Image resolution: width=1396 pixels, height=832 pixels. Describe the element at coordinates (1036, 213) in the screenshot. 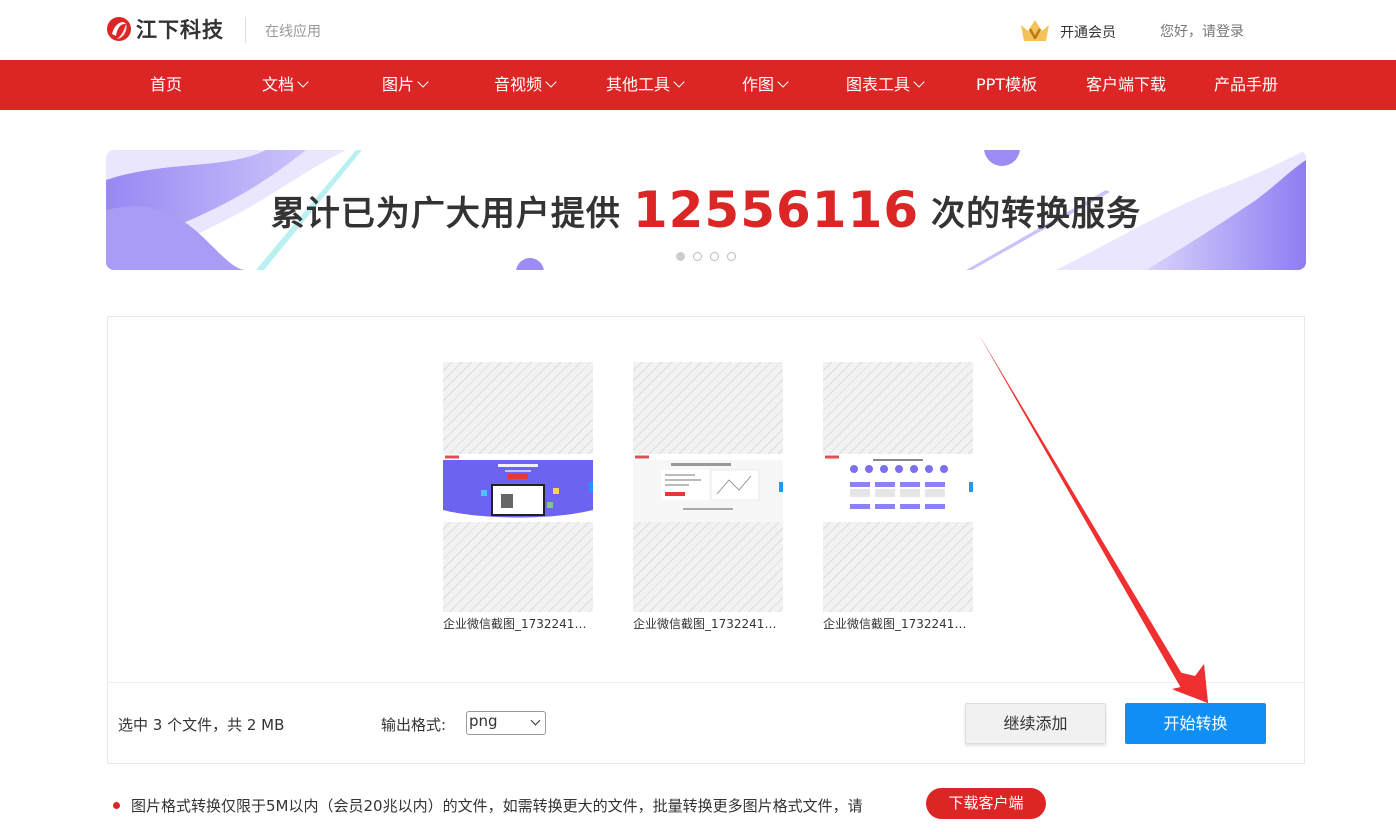

I see `banner-suffix: 次的转换服务` at that location.